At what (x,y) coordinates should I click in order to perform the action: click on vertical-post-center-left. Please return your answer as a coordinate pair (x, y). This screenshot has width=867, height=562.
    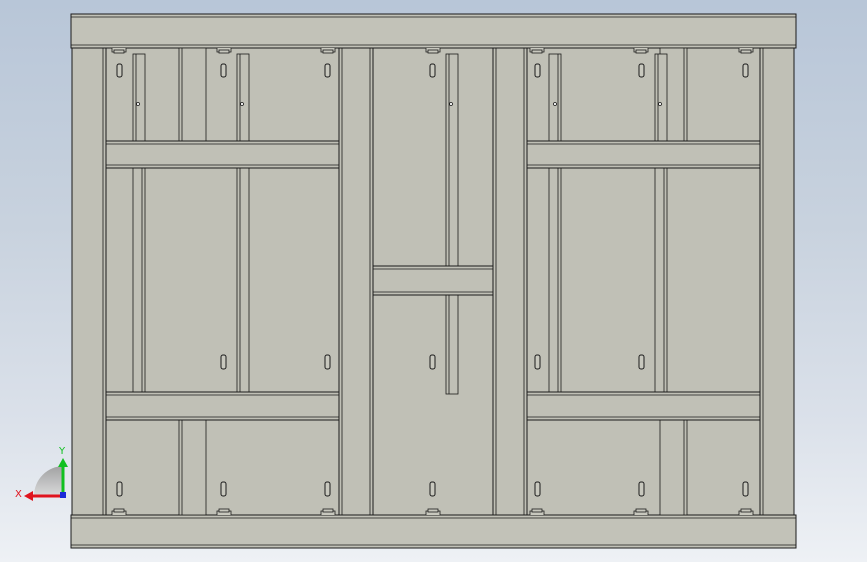
    Looking at the image, I should click on (356, 281).